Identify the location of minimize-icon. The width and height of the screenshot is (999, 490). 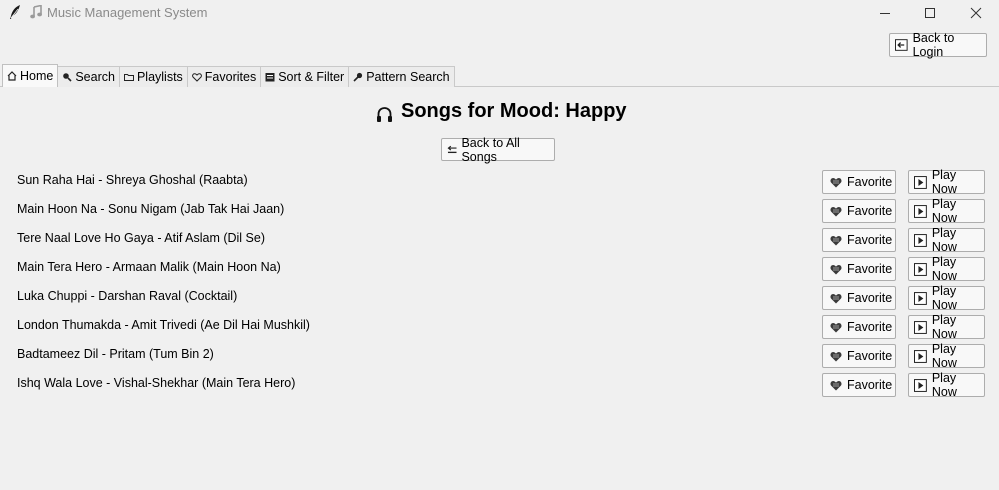
(885, 13).